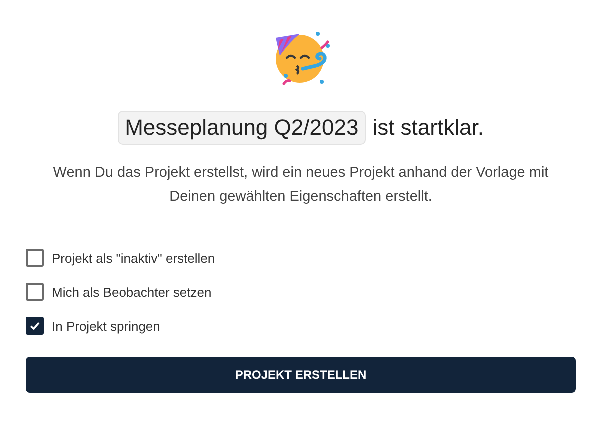  What do you see at coordinates (132, 292) in the screenshot?
I see `checkbox-label: Mich als Beobachter setzen` at bounding box center [132, 292].